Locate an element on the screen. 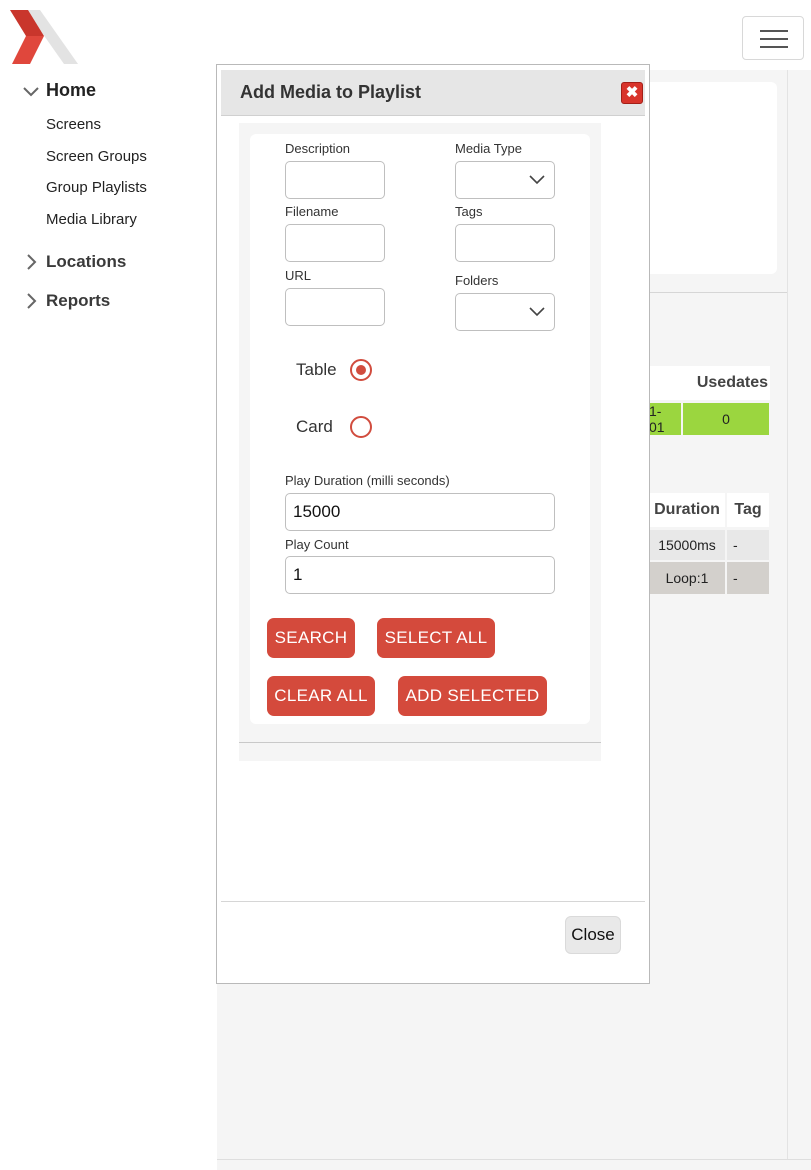 This screenshot has width=811, height=1170. app-logo is located at coordinates (44, 37).